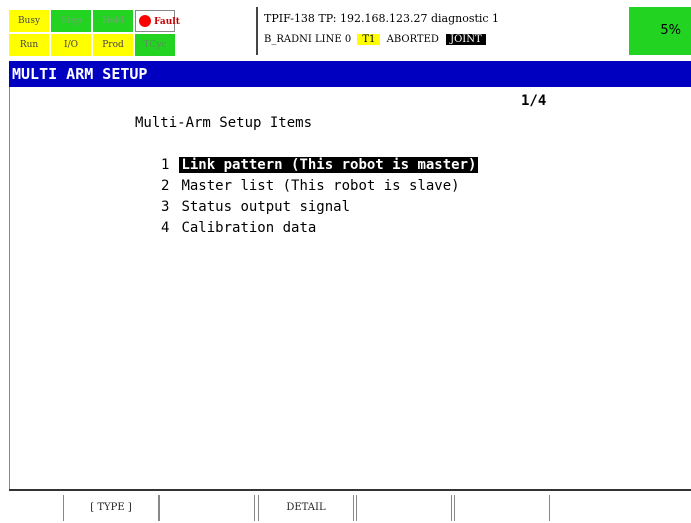 The height and width of the screenshot is (523, 691). I want to click on led-busy-label: Busy, so click(29, 21).